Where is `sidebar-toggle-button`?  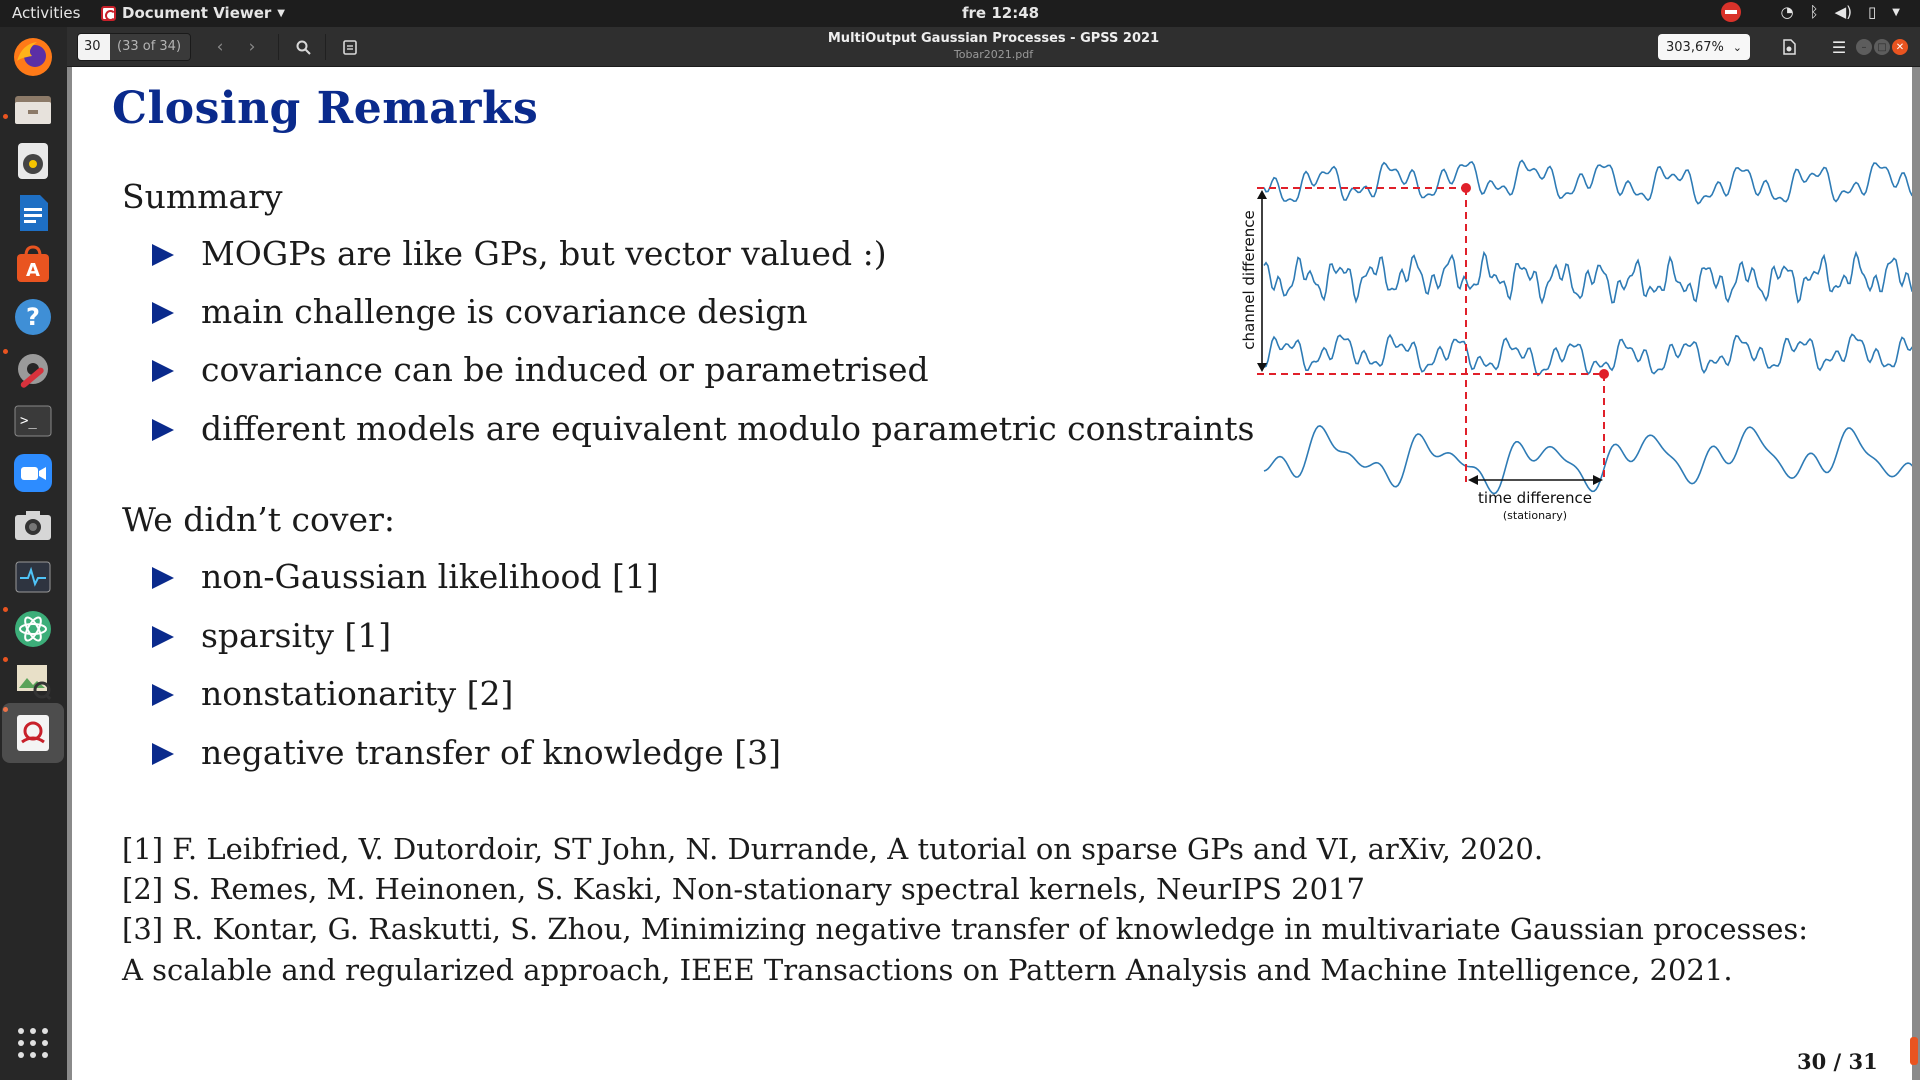 sidebar-toggle-button is located at coordinates (1789, 47).